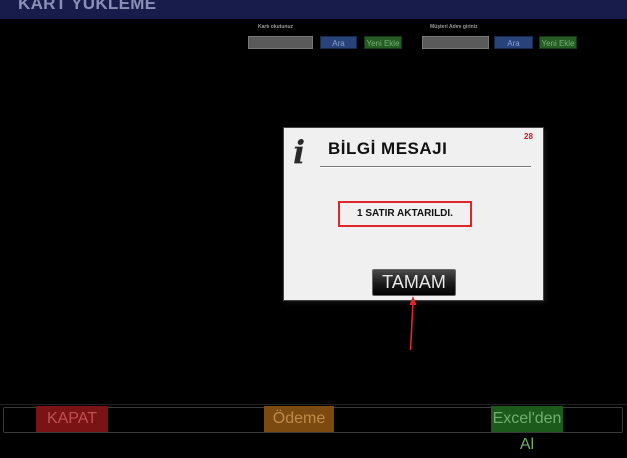 Image resolution: width=627 pixels, height=458 pixels. What do you see at coordinates (280, 42) in the screenshot?
I see `card-search-input` at bounding box center [280, 42].